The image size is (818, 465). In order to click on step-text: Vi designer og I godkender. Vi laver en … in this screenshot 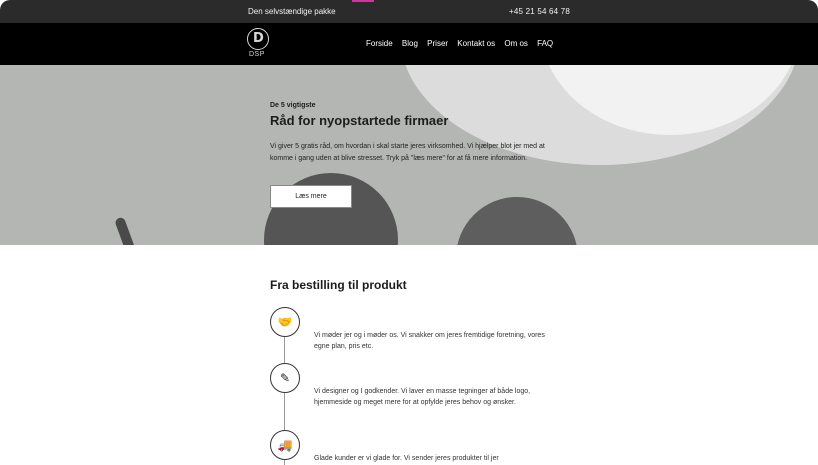, I will do `click(422, 397)`.